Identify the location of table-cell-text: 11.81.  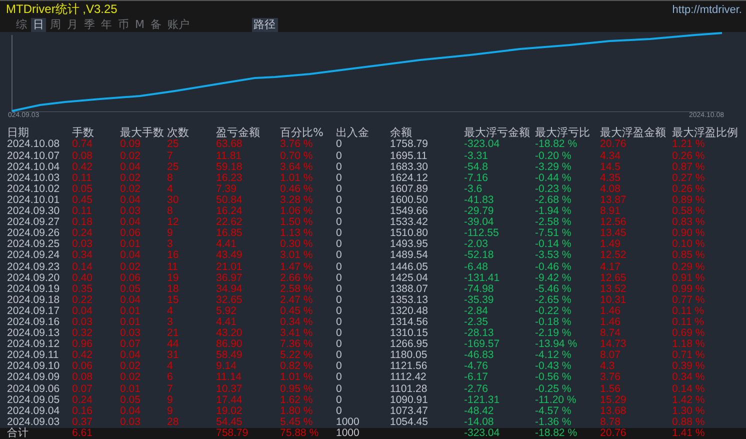
(229, 156).